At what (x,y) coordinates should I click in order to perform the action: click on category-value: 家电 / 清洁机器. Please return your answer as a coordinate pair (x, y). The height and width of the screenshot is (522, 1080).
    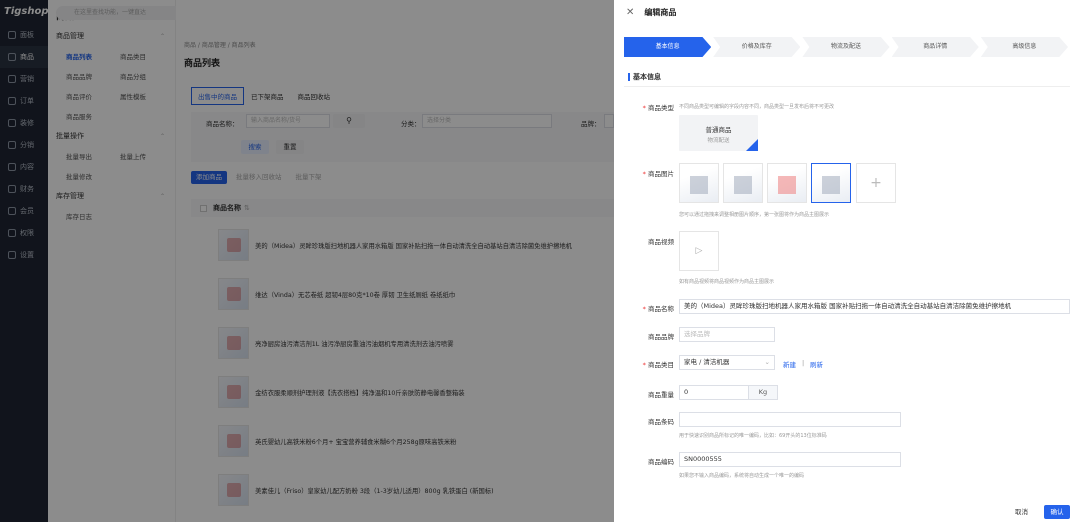
    Looking at the image, I should click on (707, 362).